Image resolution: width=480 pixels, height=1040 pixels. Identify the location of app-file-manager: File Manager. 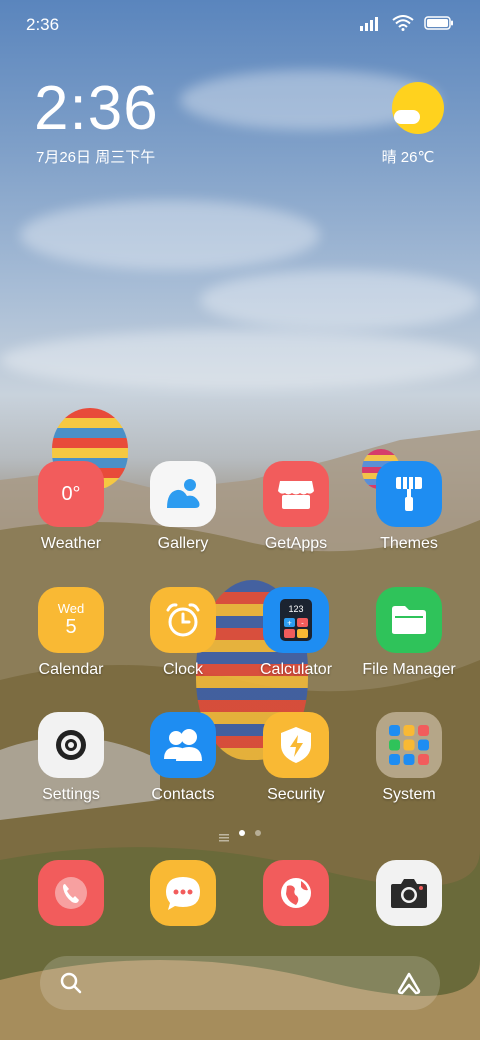
(409, 633).